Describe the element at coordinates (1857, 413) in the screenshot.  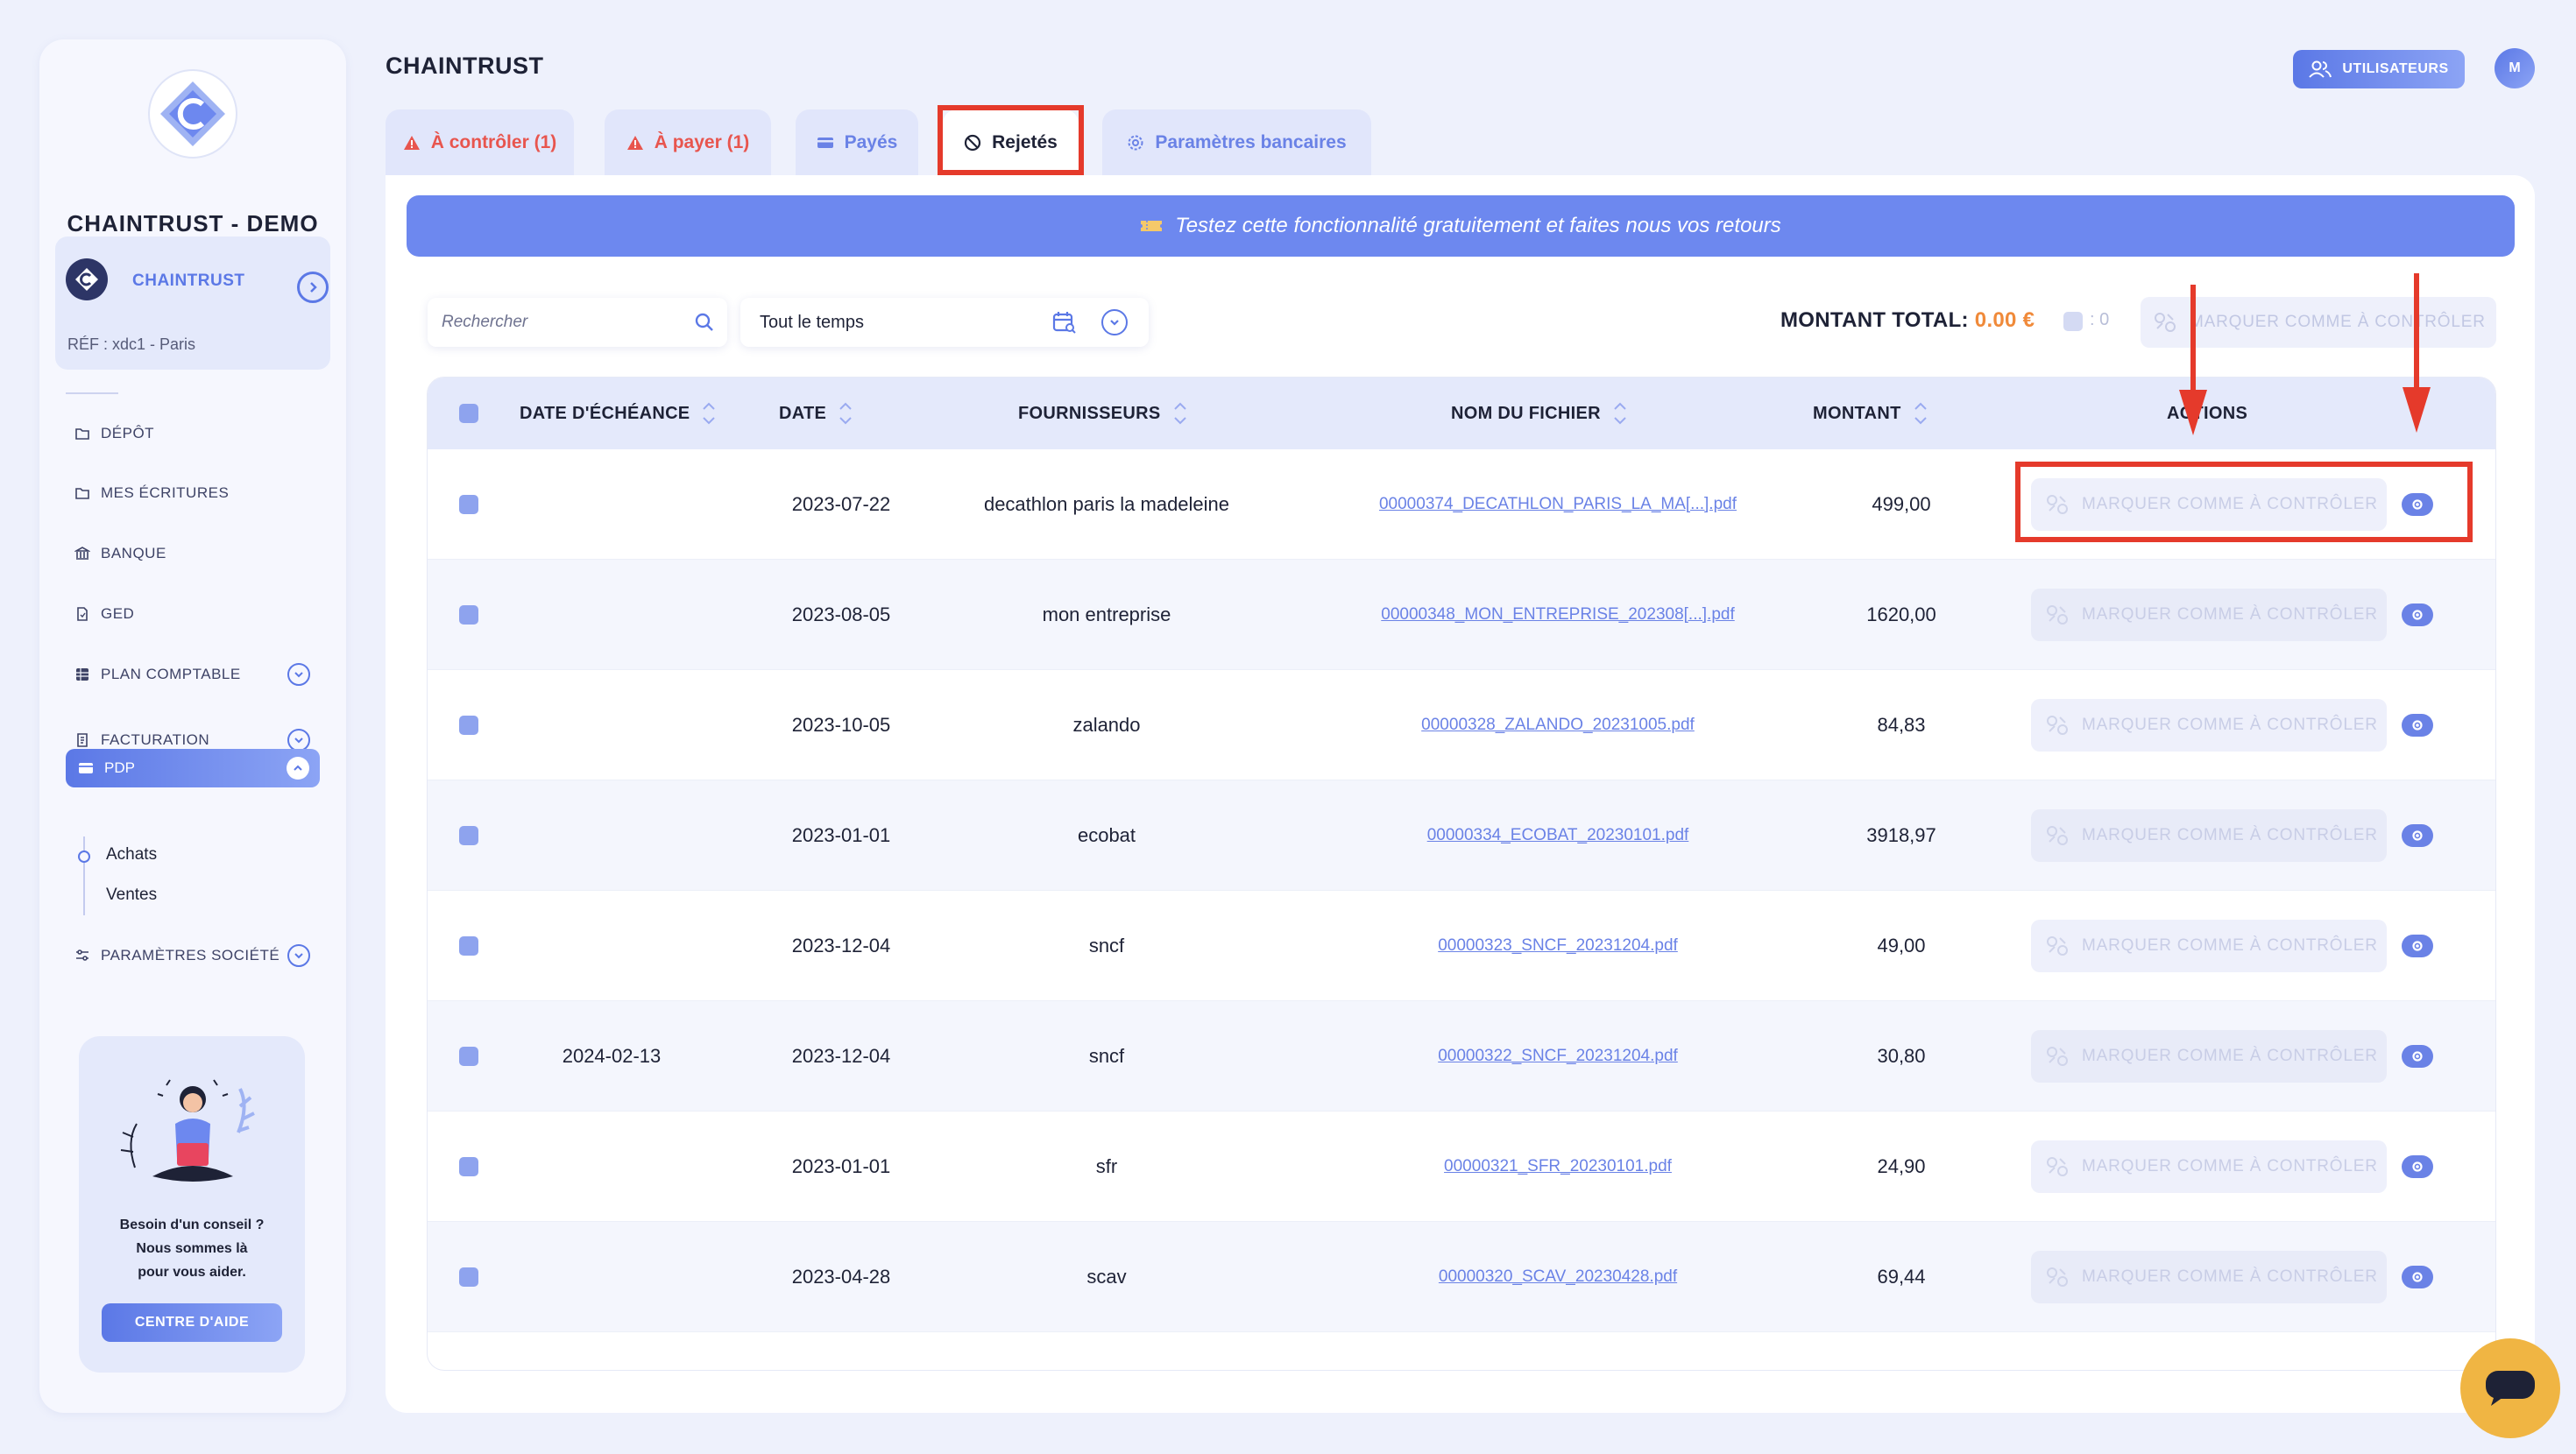
I see `column-label: MONTANT` at that location.